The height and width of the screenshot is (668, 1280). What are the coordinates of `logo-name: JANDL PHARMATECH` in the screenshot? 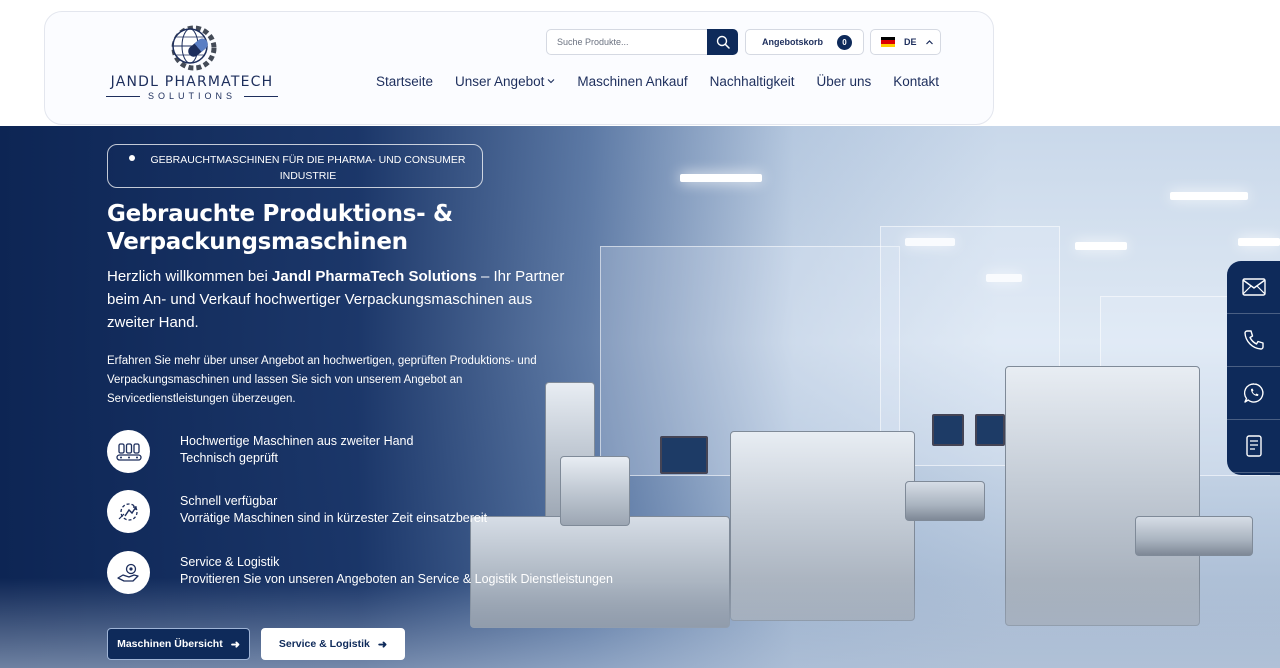 It's located at (192, 82).